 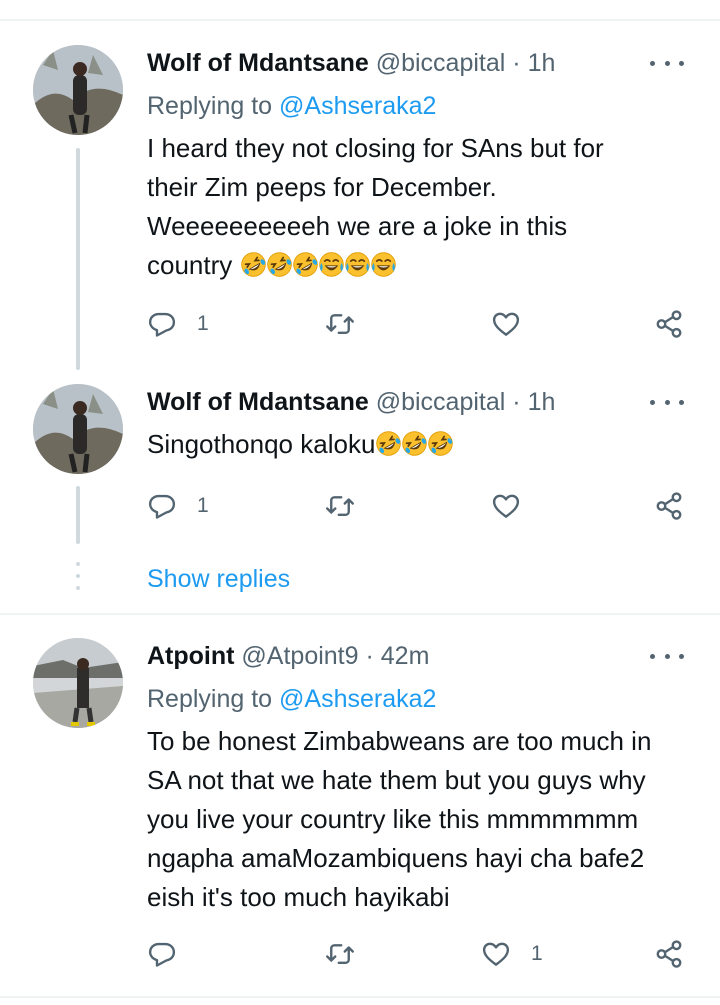 I want to click on like-button: 1, so click(x=512, y=954).